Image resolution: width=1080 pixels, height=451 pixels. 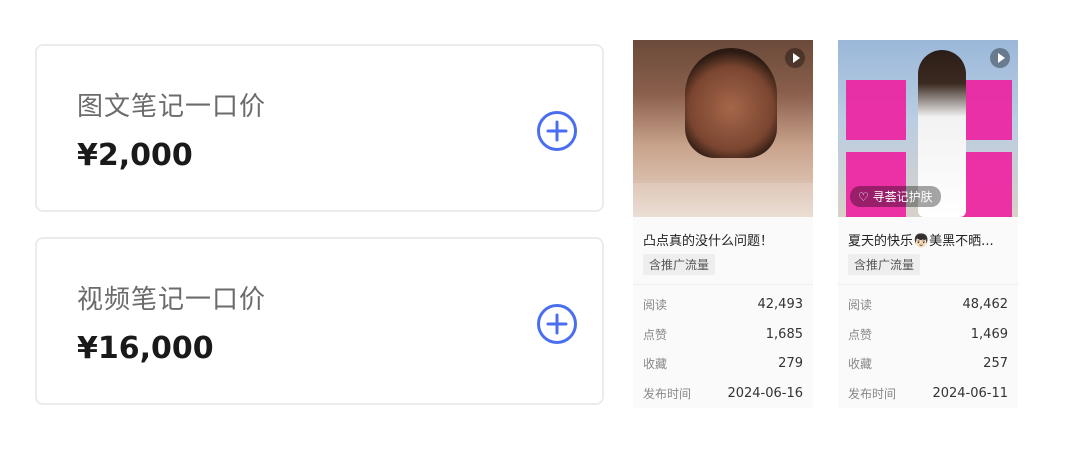 I want to click on add-image-note-button, so click(x=557, y=131).